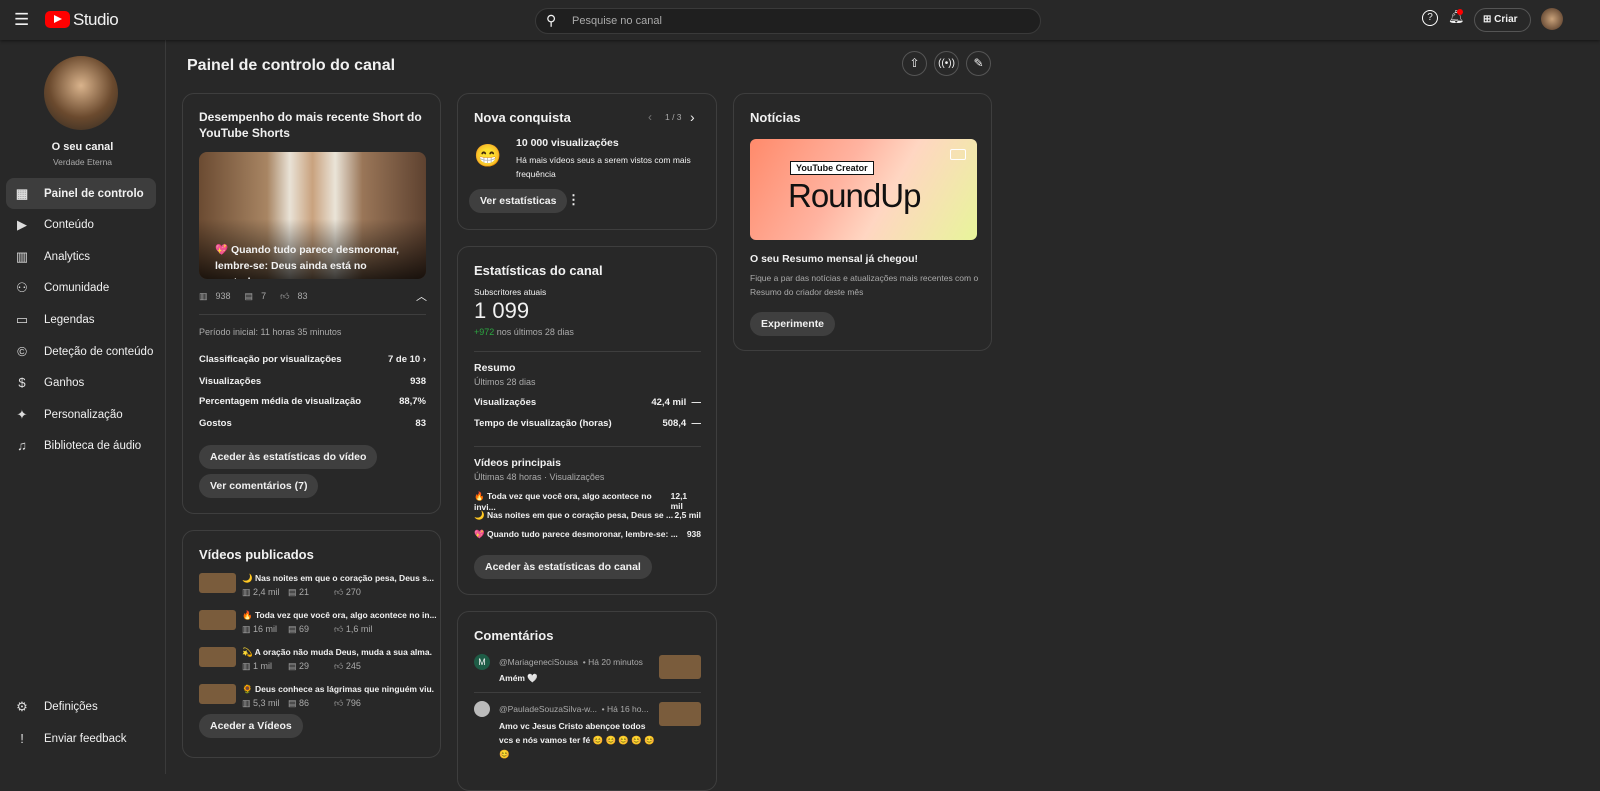 The image size is (1600, 791). Describe the element at coordinates (669, 402) in the screenshot. I see `stat-value: 42,4 mil` at that location.